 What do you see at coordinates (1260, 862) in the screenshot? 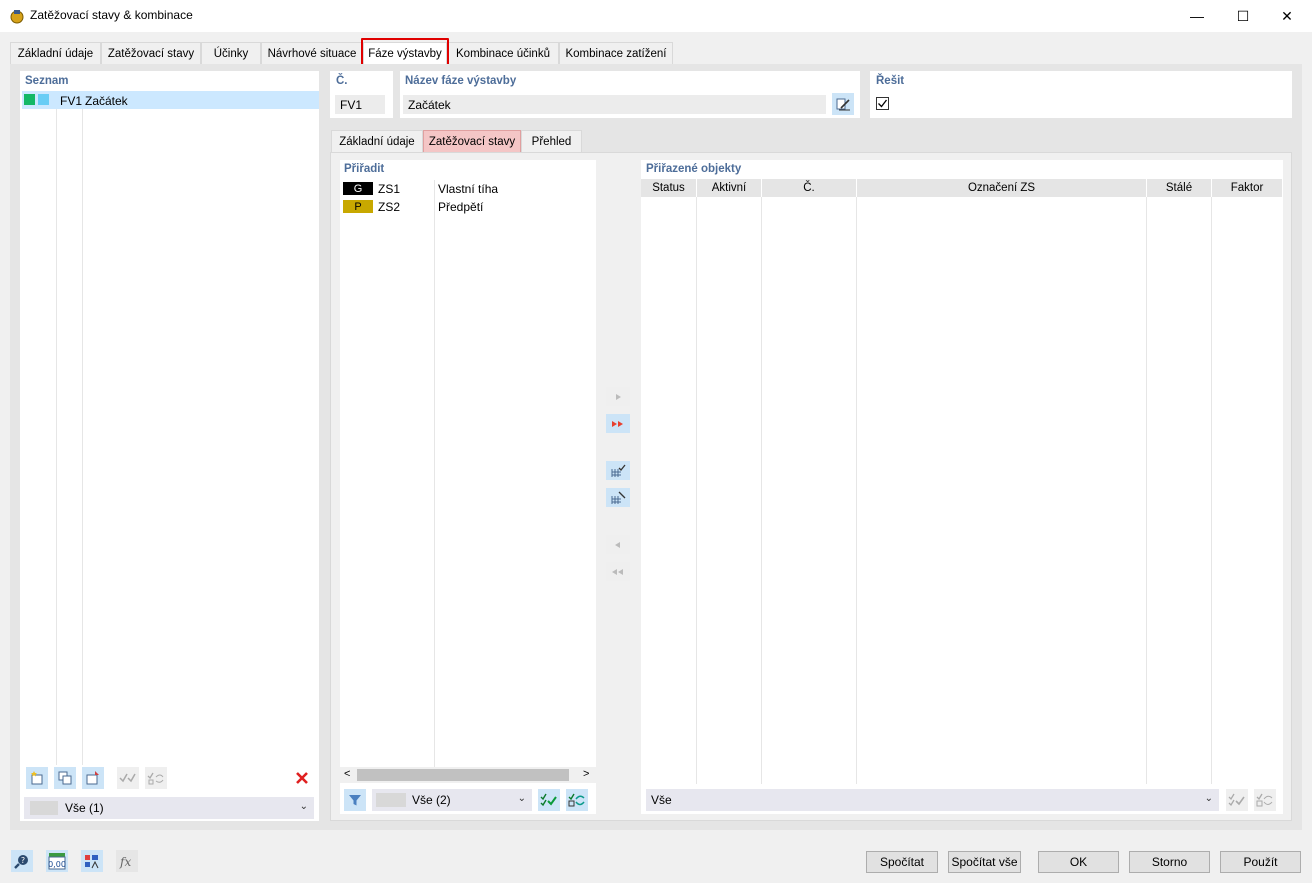
I see `apply-button: Použít` at bounding box center [1260, 862].